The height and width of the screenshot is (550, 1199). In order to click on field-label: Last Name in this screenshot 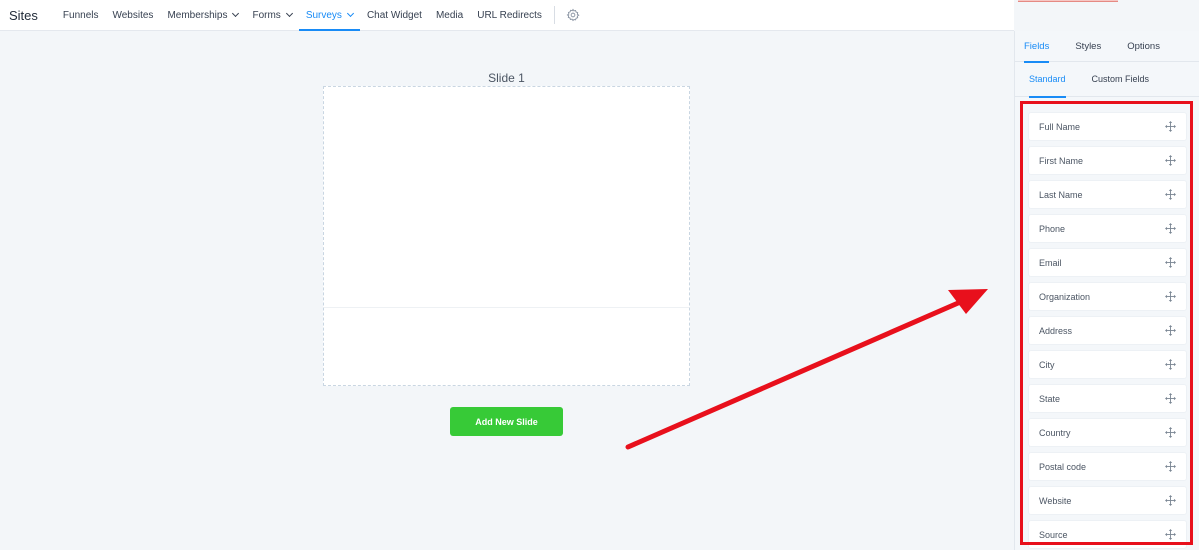, I will do `click(1061, 194)`.